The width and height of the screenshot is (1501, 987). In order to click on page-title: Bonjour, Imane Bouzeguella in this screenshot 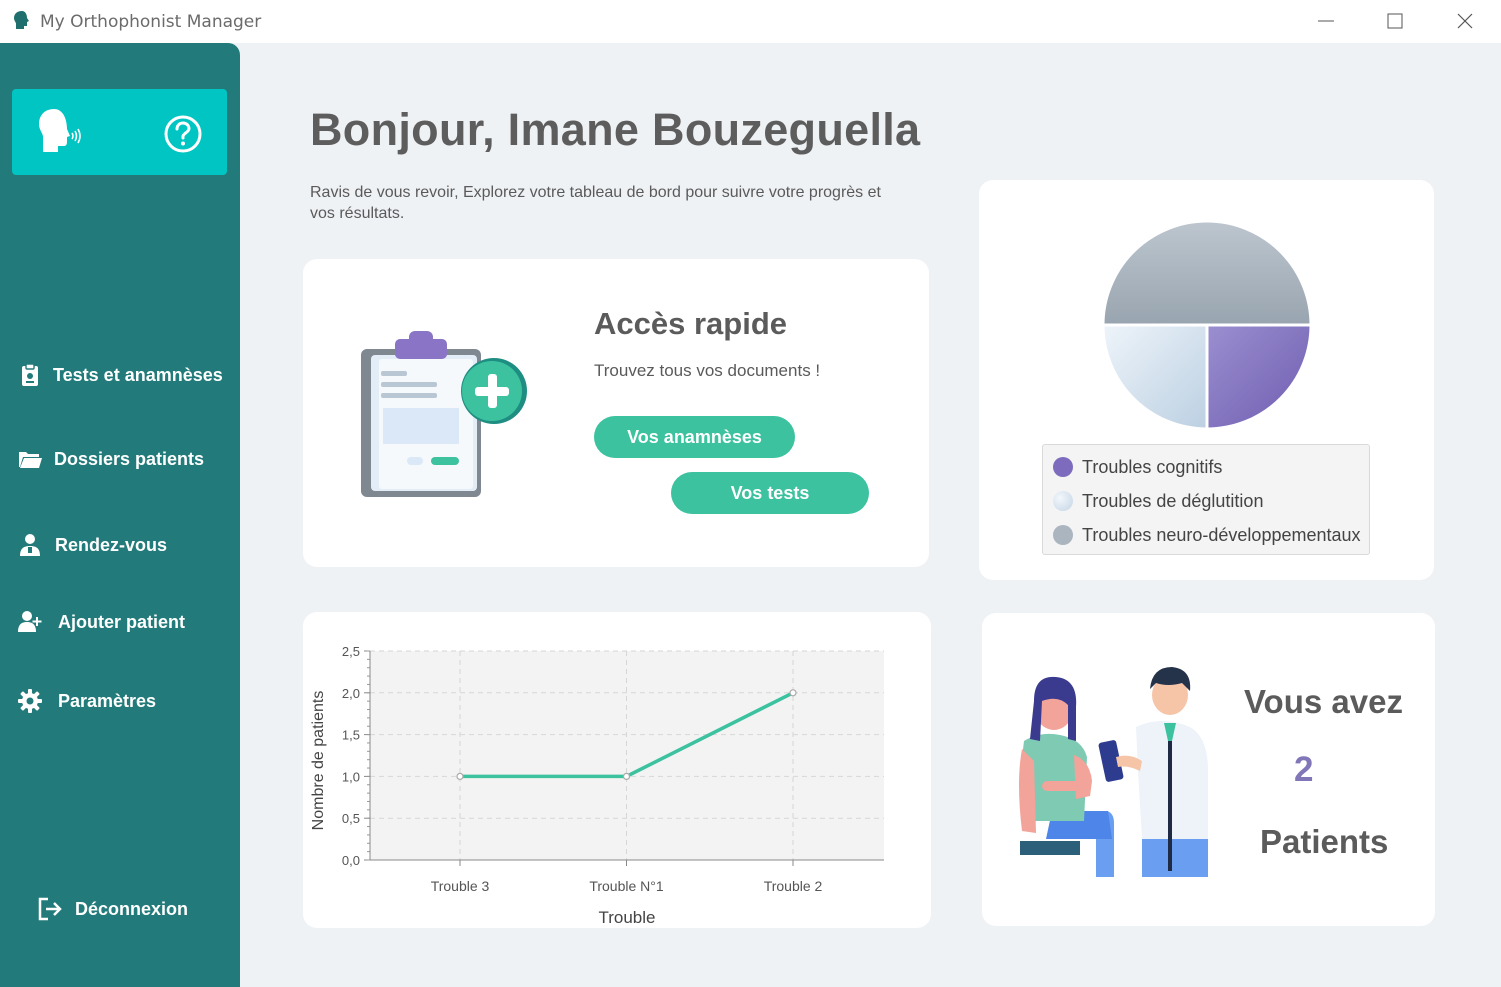, I will do `click(615, 129)`.